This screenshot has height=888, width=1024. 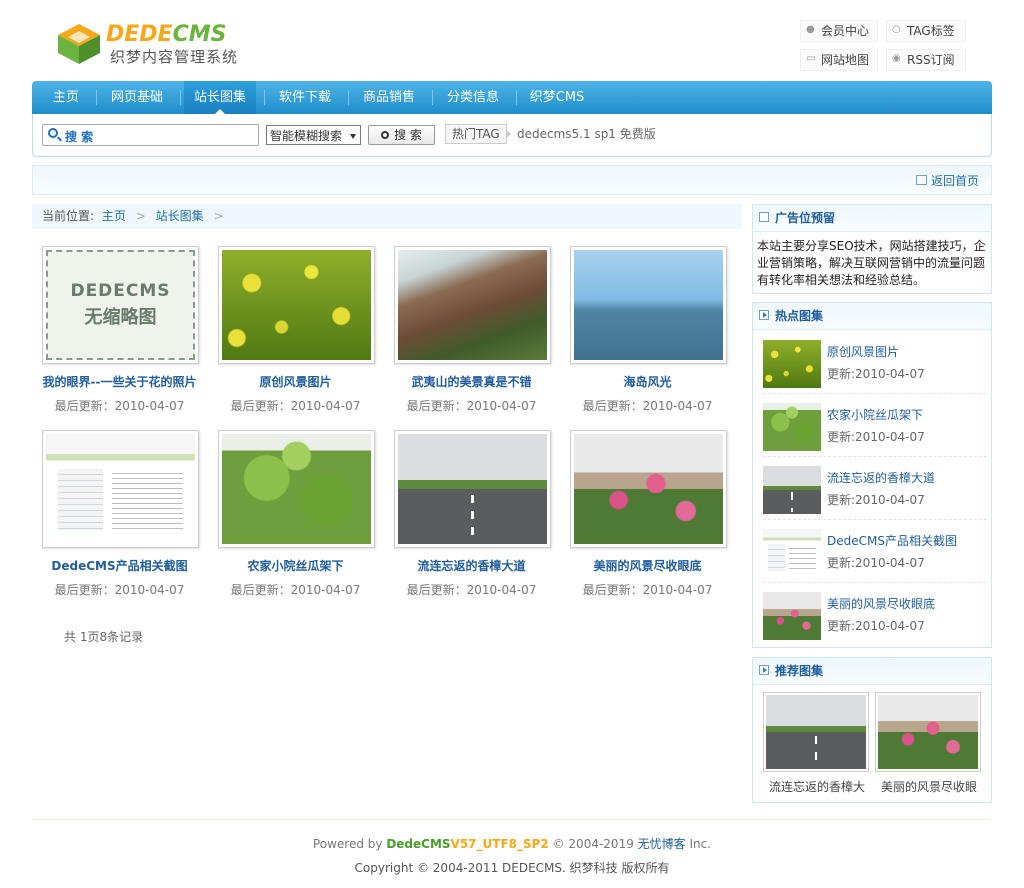 What do you see at coordinates (764, 670) in the screenshot?
I see `play-icon` at bounding box center [764, 670].